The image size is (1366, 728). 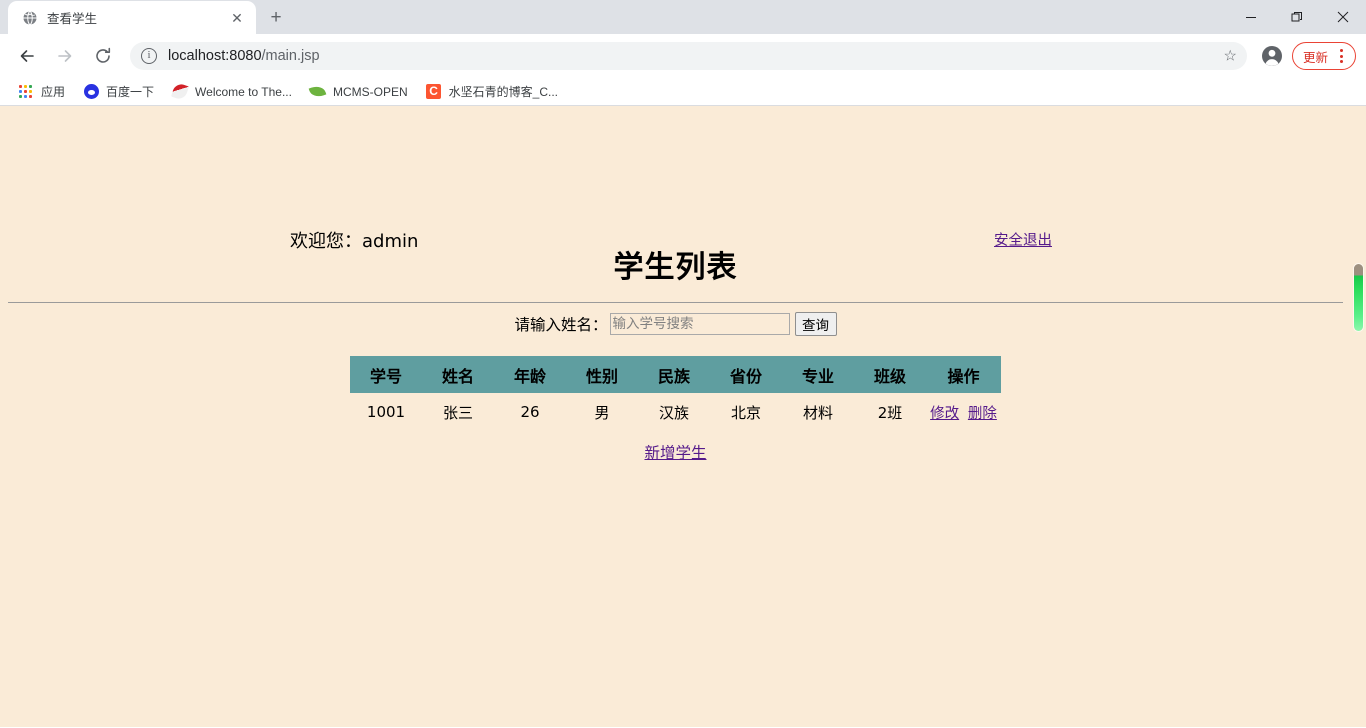 I want to click on apps-grid-icon, so click(x=26, y=92).